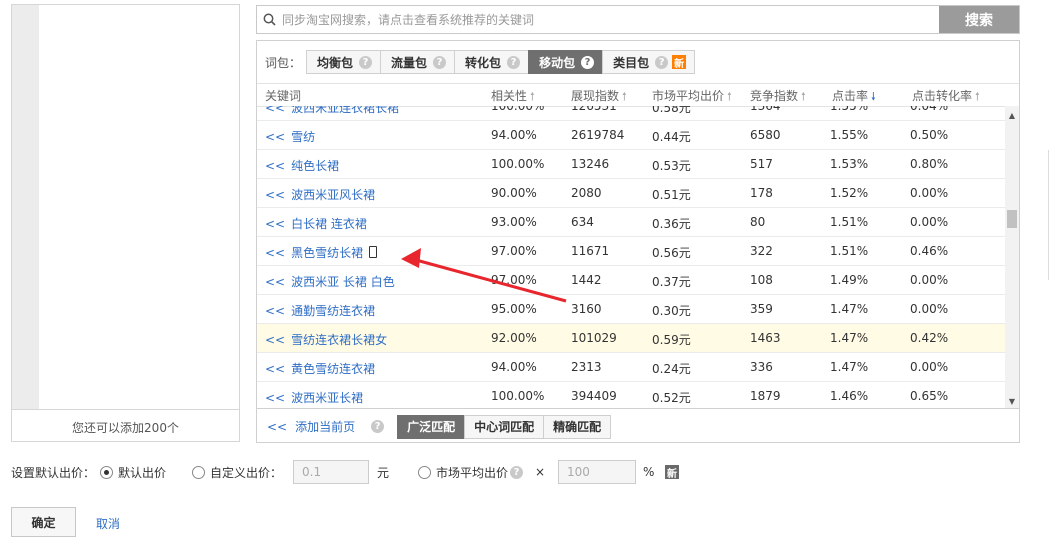 Image resolution: width=1054 pixels, height=555 pixels. I want to click on table-row: << 波西米亚风长裙 90.00% 2080 0.51元 178 1.52% 0.00%, so click(631, 193).